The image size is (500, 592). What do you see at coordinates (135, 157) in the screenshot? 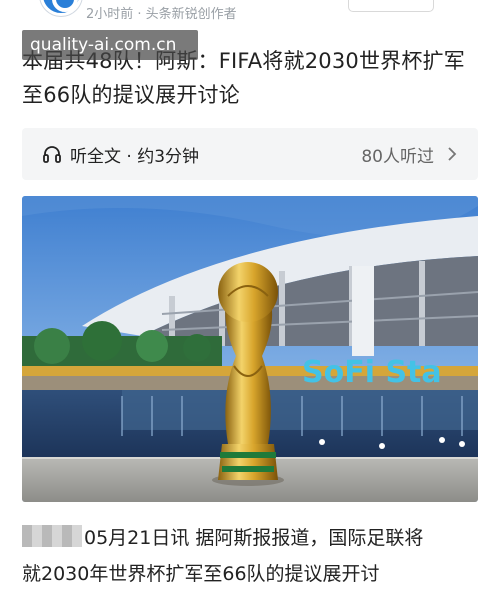
I see `listen-label: 听全文 · 约3分钟` at bounding box center [135, 157].